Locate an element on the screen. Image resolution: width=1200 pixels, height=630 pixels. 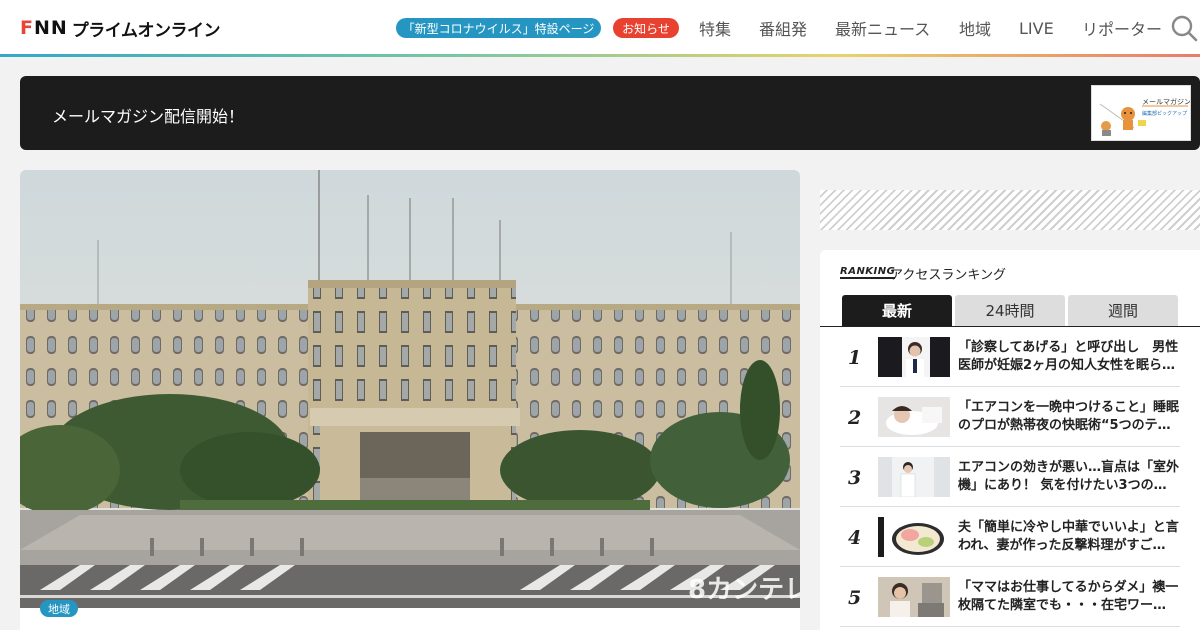
search-icon is located at coordinates (1184, 28).